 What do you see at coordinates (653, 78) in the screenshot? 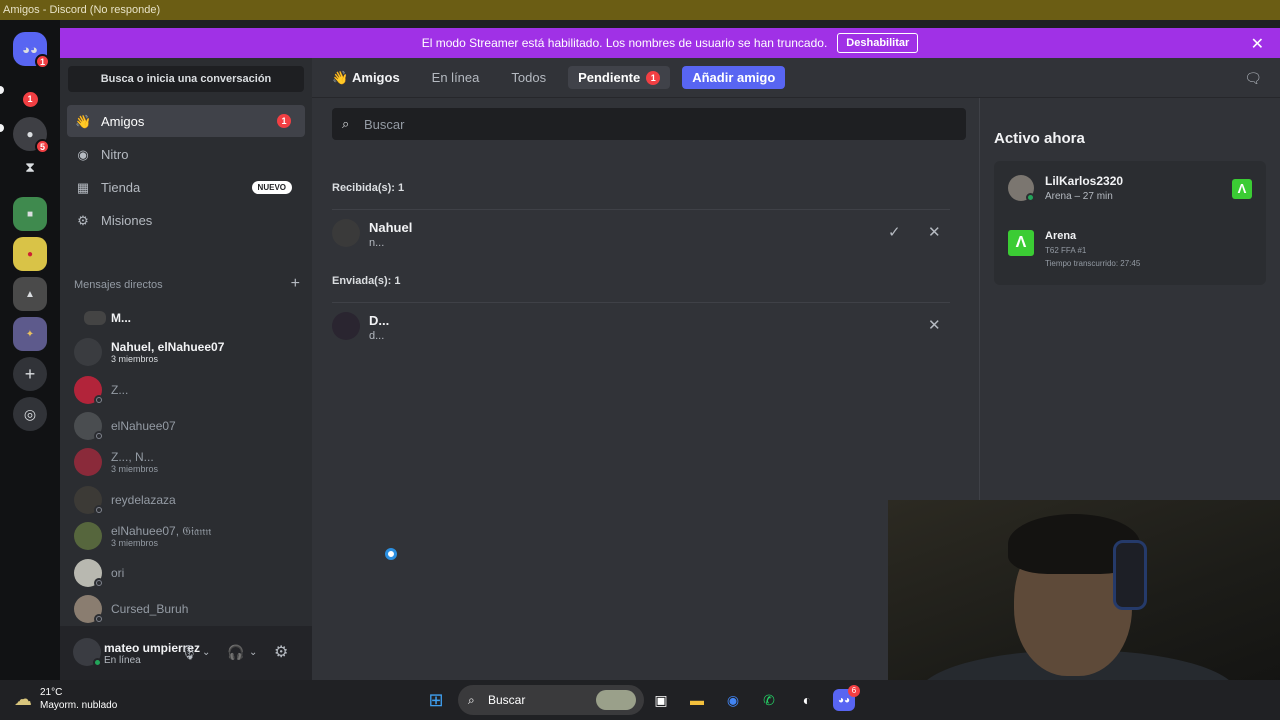
I see `pending-badge: 1` at bounding box center [653, 78].